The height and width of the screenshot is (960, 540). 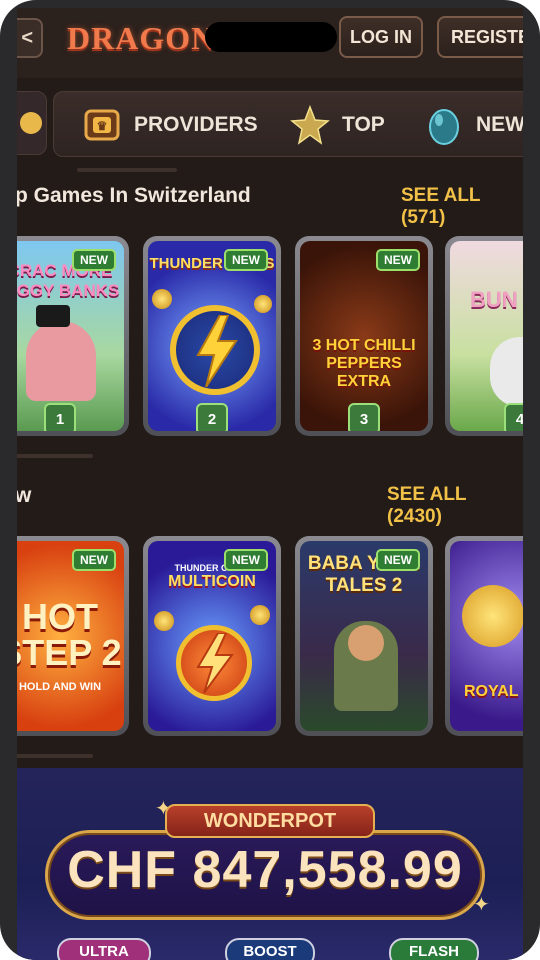 I want to click on category-nav: ♛ PROVIDERS TOP NEW, so click(x=270, y=126).